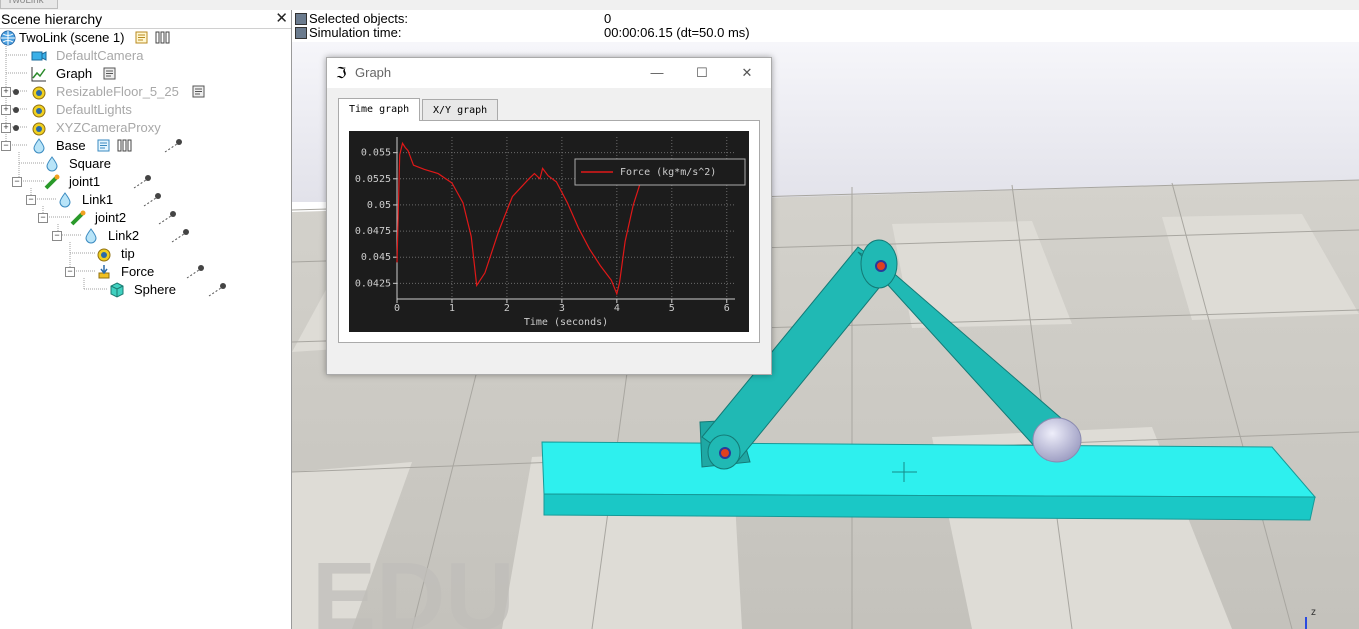 This screenshot has width=1359, height=629. What do you see at coordinates (376, 257) in the screenshot?
I see `y-tick-label: 0.045` at bounding box center [376, 257].